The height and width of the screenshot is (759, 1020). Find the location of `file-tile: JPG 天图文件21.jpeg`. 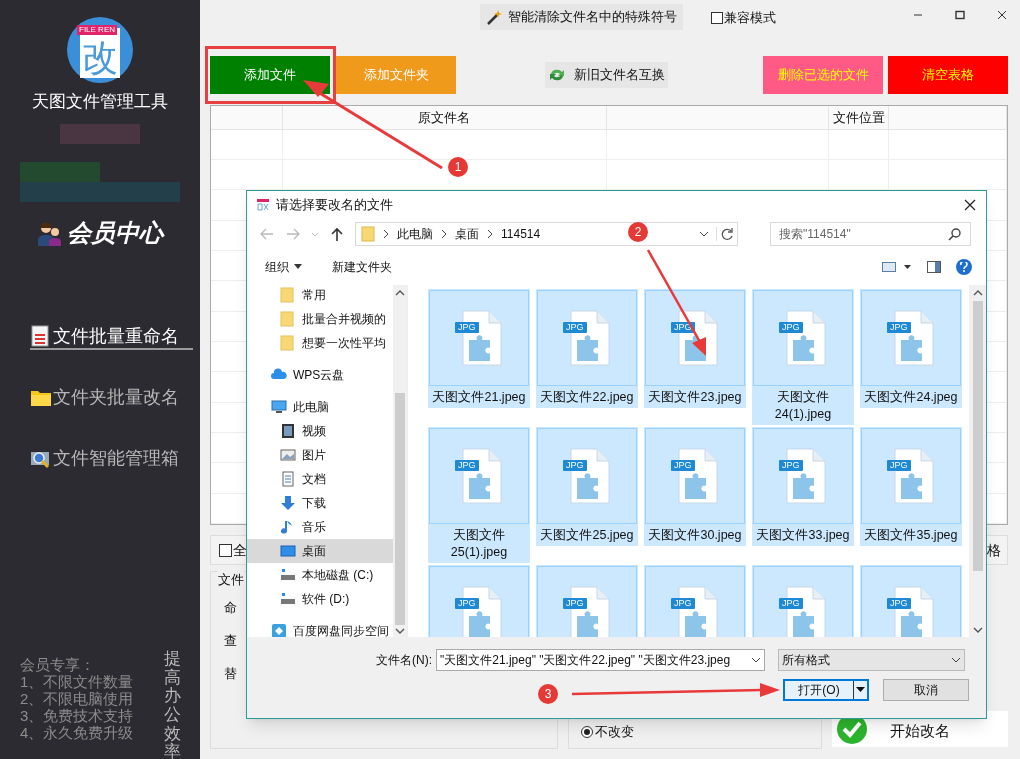

file-tile: JPG 天图文件21.jpeg is located at coordinates (479, 348).